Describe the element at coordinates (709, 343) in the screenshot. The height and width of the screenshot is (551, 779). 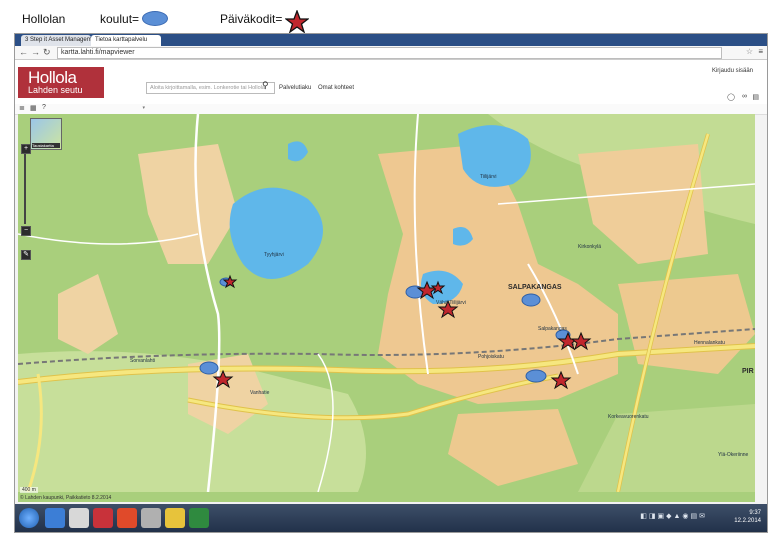
I see `map-label-hennalankatu: Hennalankatu` at that location.